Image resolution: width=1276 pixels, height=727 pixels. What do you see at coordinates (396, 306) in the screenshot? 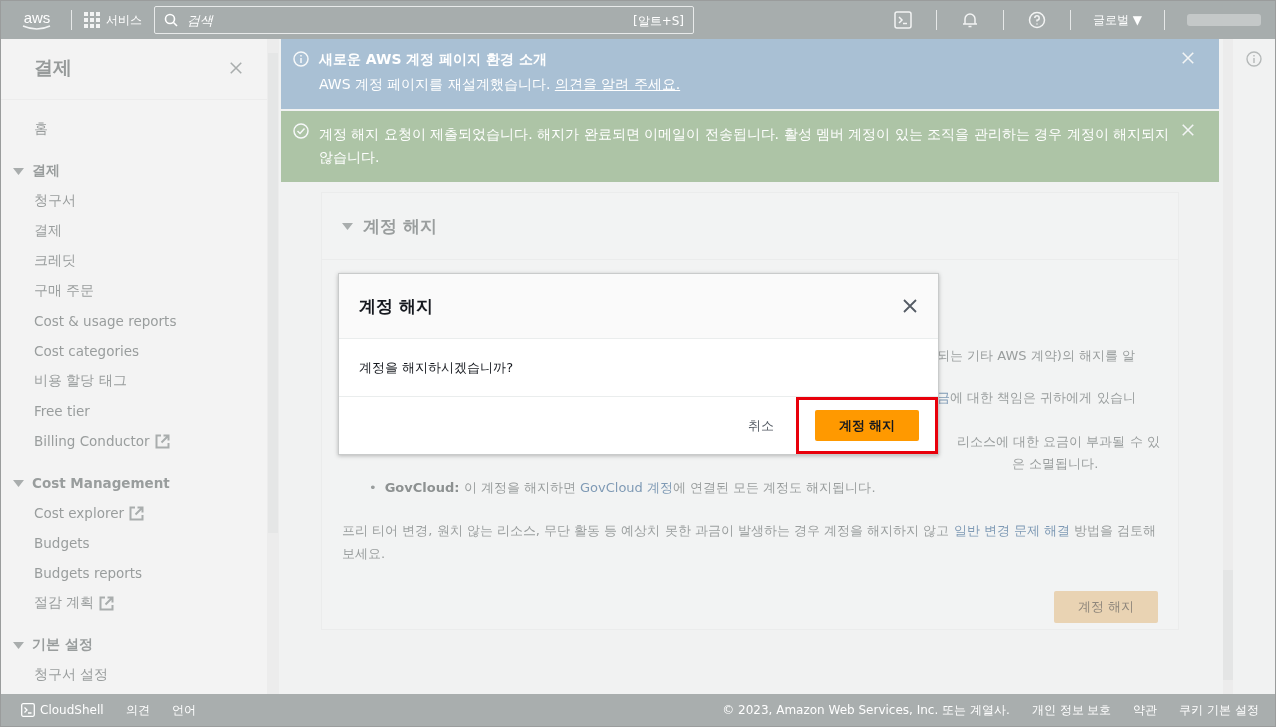
I see `dialog-title: 계정 해지` at bounding box center [396, 306].